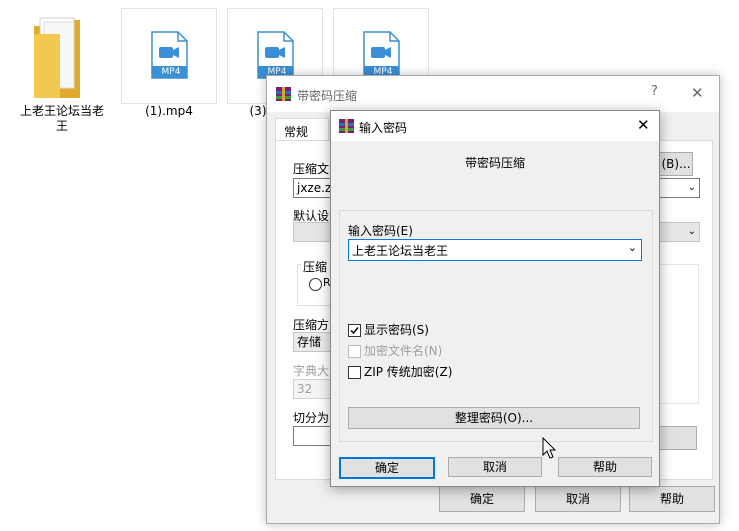 The width and height of the screenshot is (739, 531). Describe the element at coordinates (578, 499) in the screenshot. I see `archive-cancel-button: 取消` at that location.